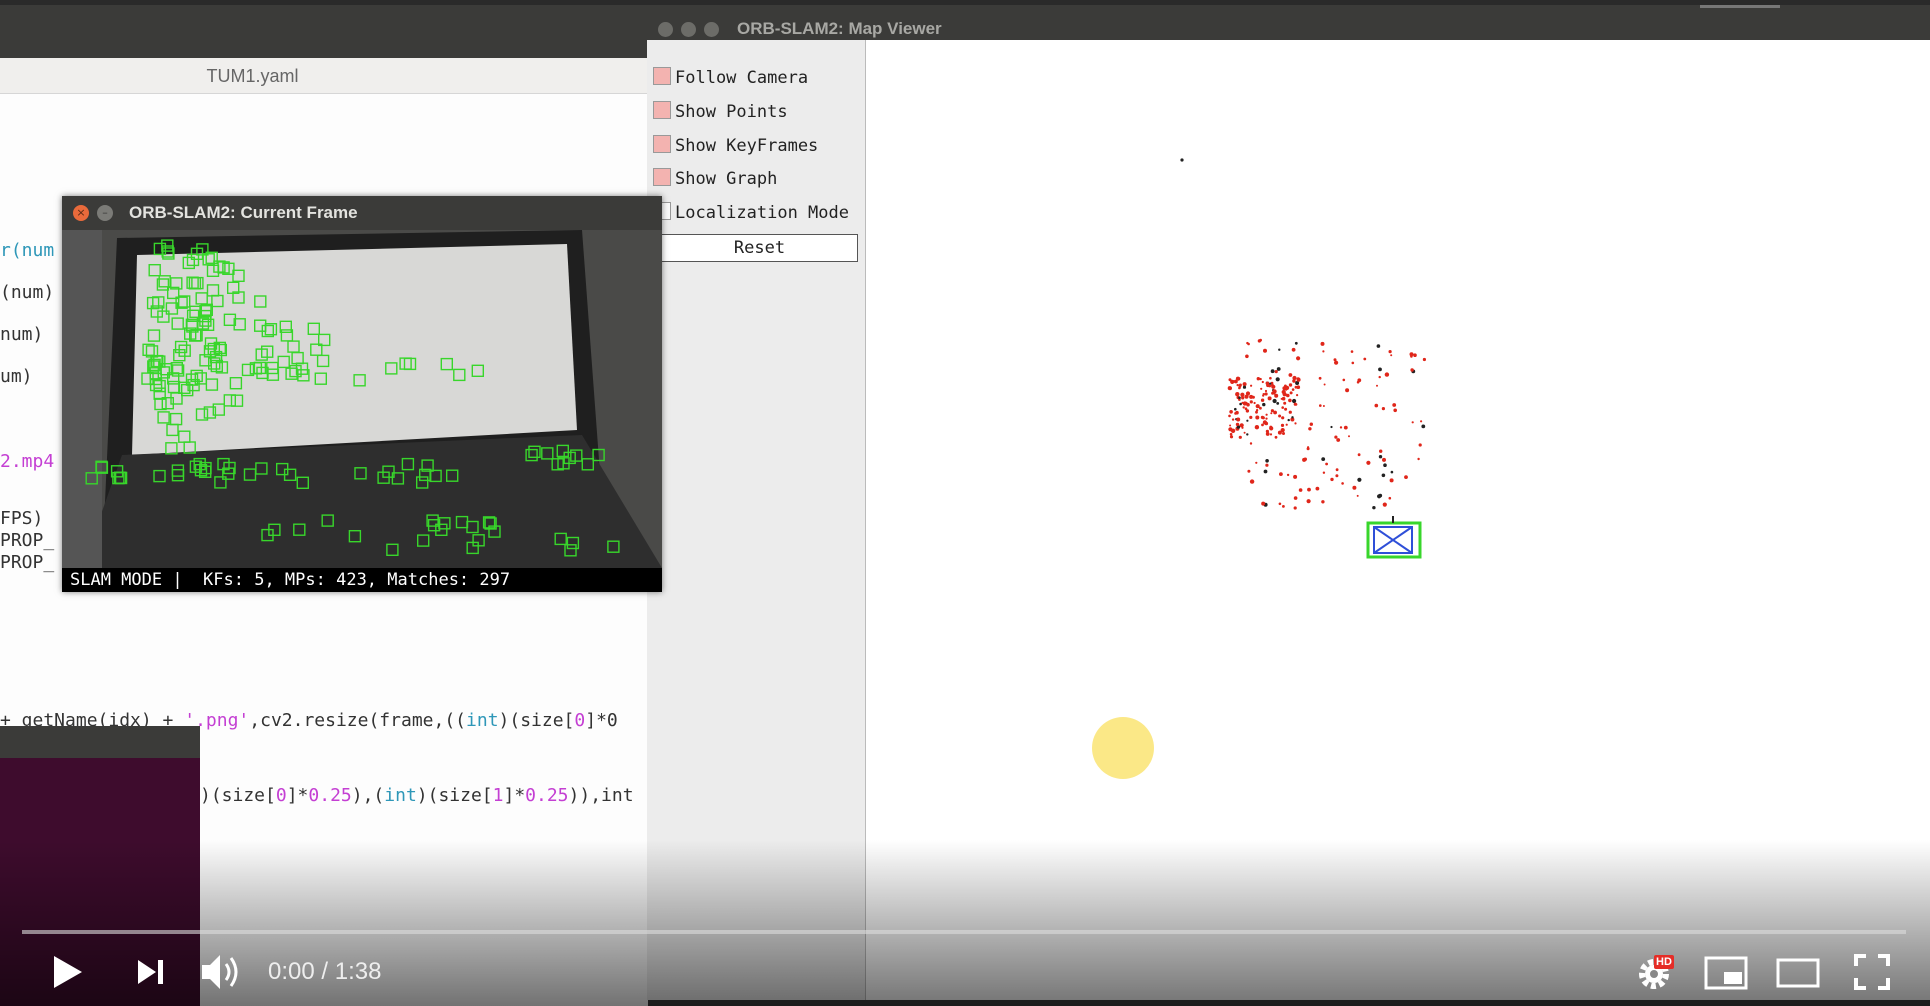 The height and width of the screenshot is (1006, 1930). I want to click on current-frame-titlebar: × – ORB-SLAM2: Current Frame, so click(362, 213).